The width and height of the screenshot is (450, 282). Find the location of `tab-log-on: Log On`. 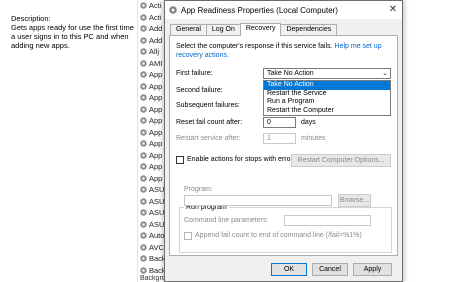

tab-log-on: Log On is located at coordinates (223, 29).